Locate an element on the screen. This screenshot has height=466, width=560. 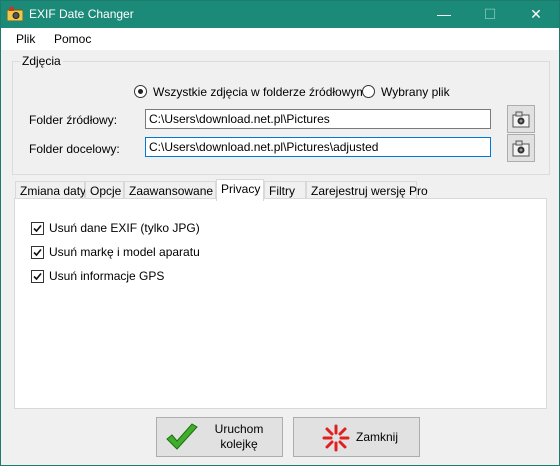
remove-camera-label: Usuń markę i model aparatu is located at coordinates (124, 252).